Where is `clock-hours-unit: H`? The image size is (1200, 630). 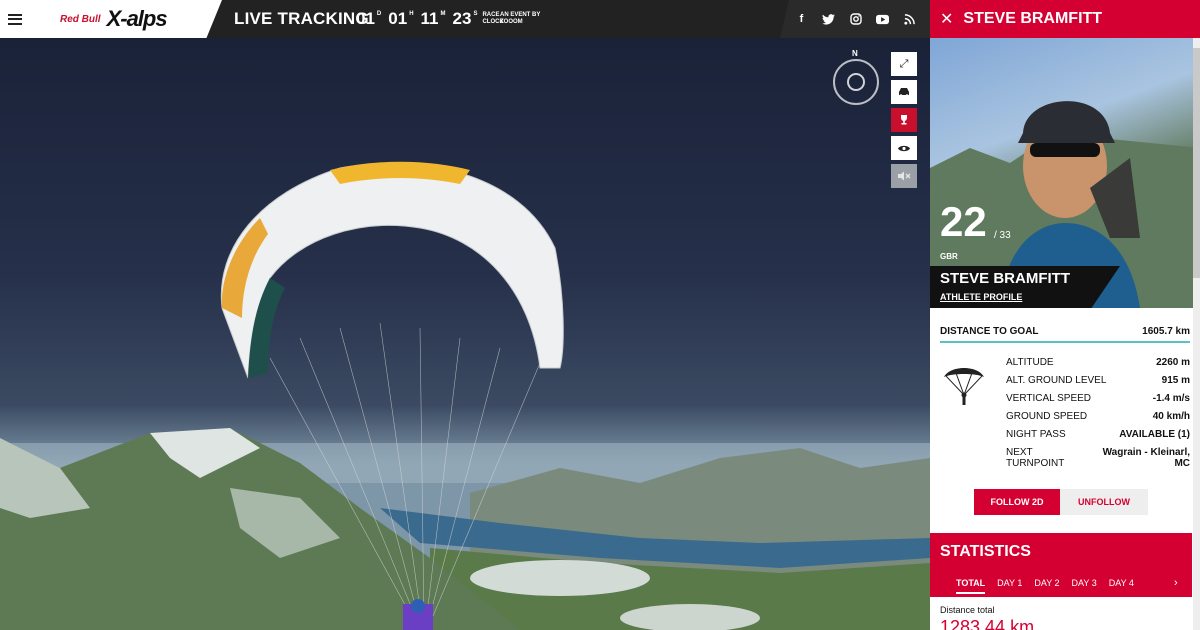
clock-hours-unit: H is located at coordinates (411, 14).